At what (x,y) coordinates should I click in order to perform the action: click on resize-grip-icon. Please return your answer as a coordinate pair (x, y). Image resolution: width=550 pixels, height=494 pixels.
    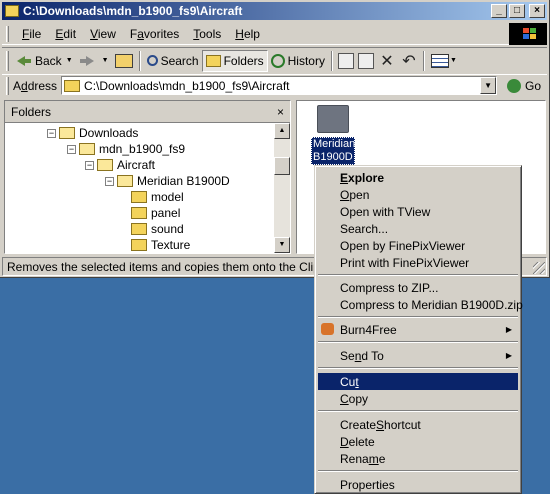
    Looking at the image, I should click on (539, 268).